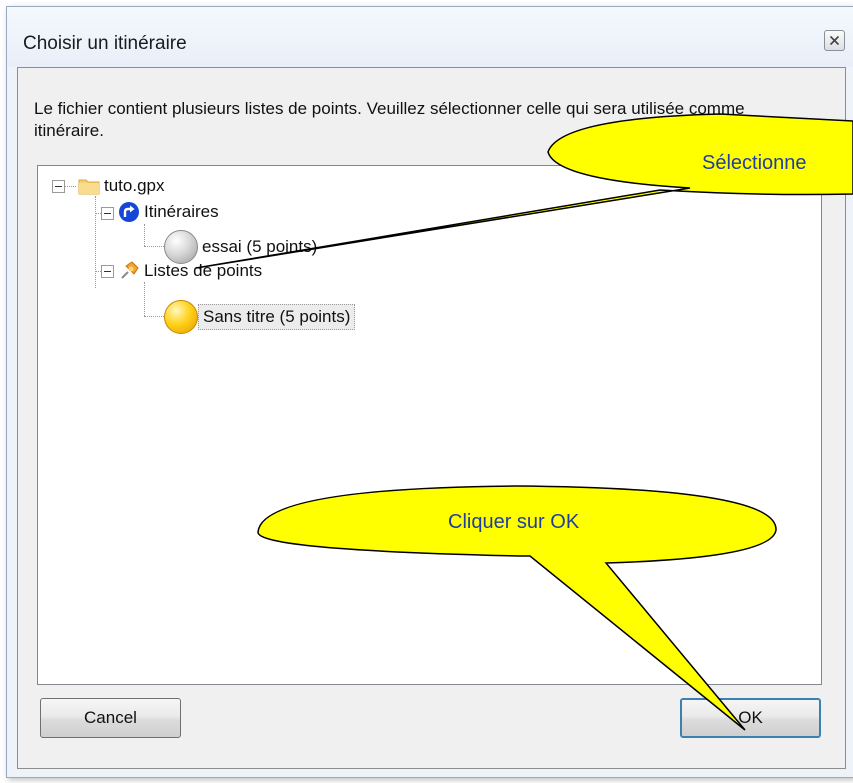 The image size is (853, 783). I want to click on top-callout-text: Sélectionne, so click(754, 163).